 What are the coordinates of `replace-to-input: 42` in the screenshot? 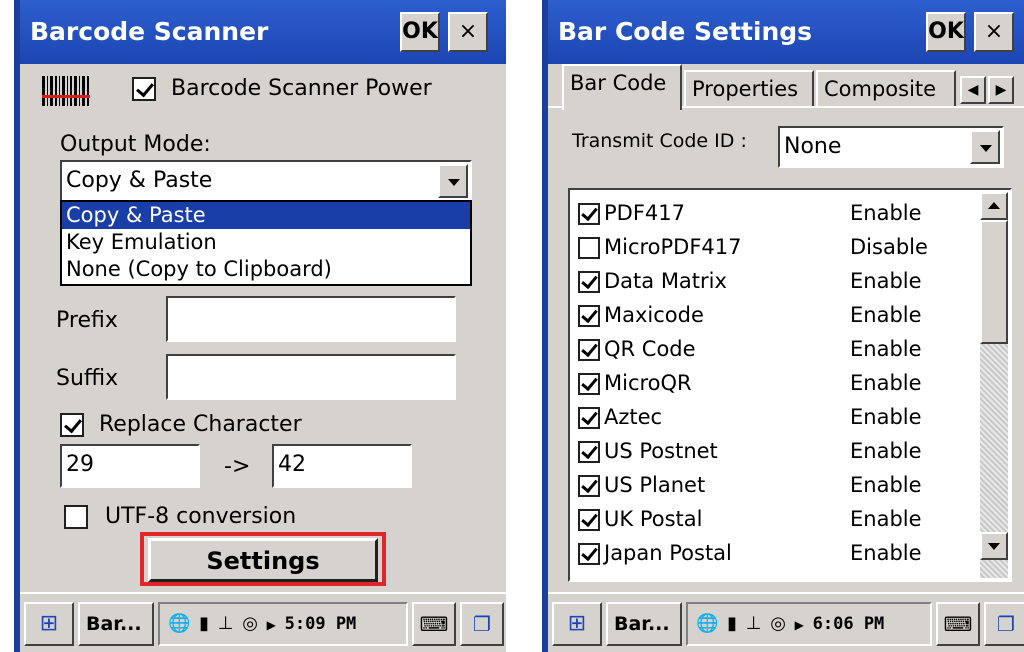 It's located at (342, 466).